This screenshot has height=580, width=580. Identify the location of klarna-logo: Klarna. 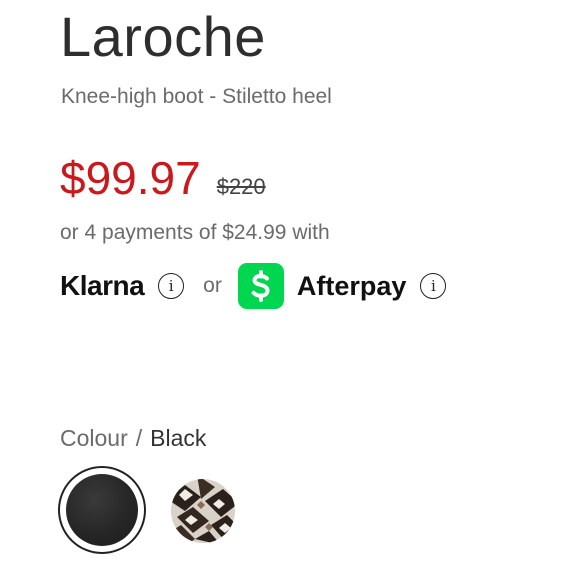
(102, 285).